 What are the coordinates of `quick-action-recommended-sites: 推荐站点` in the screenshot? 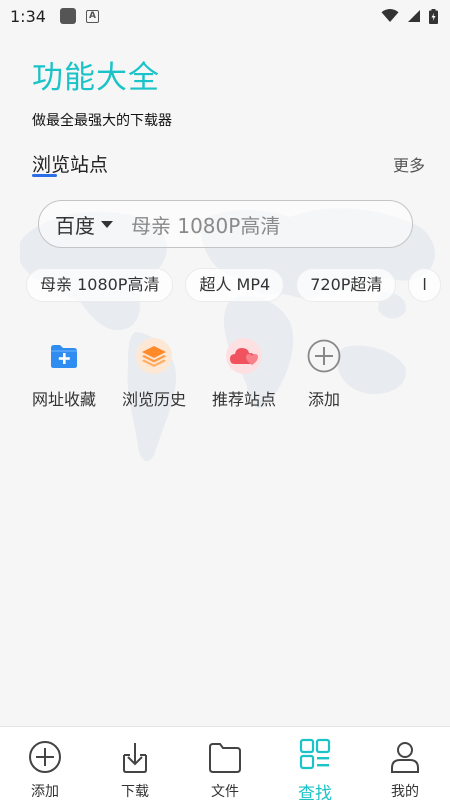 It's located at (244, 374).